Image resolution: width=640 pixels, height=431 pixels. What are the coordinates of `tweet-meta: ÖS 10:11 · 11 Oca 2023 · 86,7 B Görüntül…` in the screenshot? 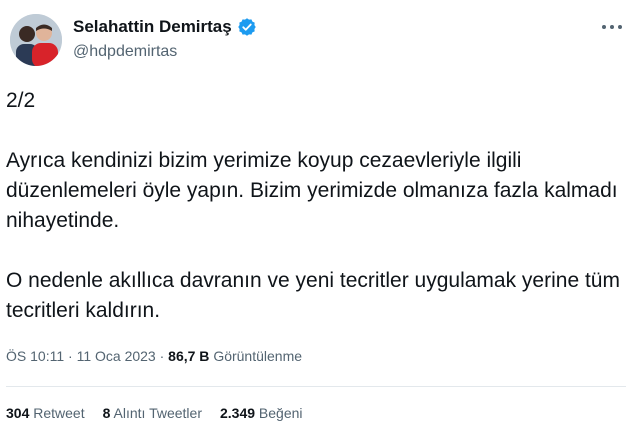 It's located at (154, 356).